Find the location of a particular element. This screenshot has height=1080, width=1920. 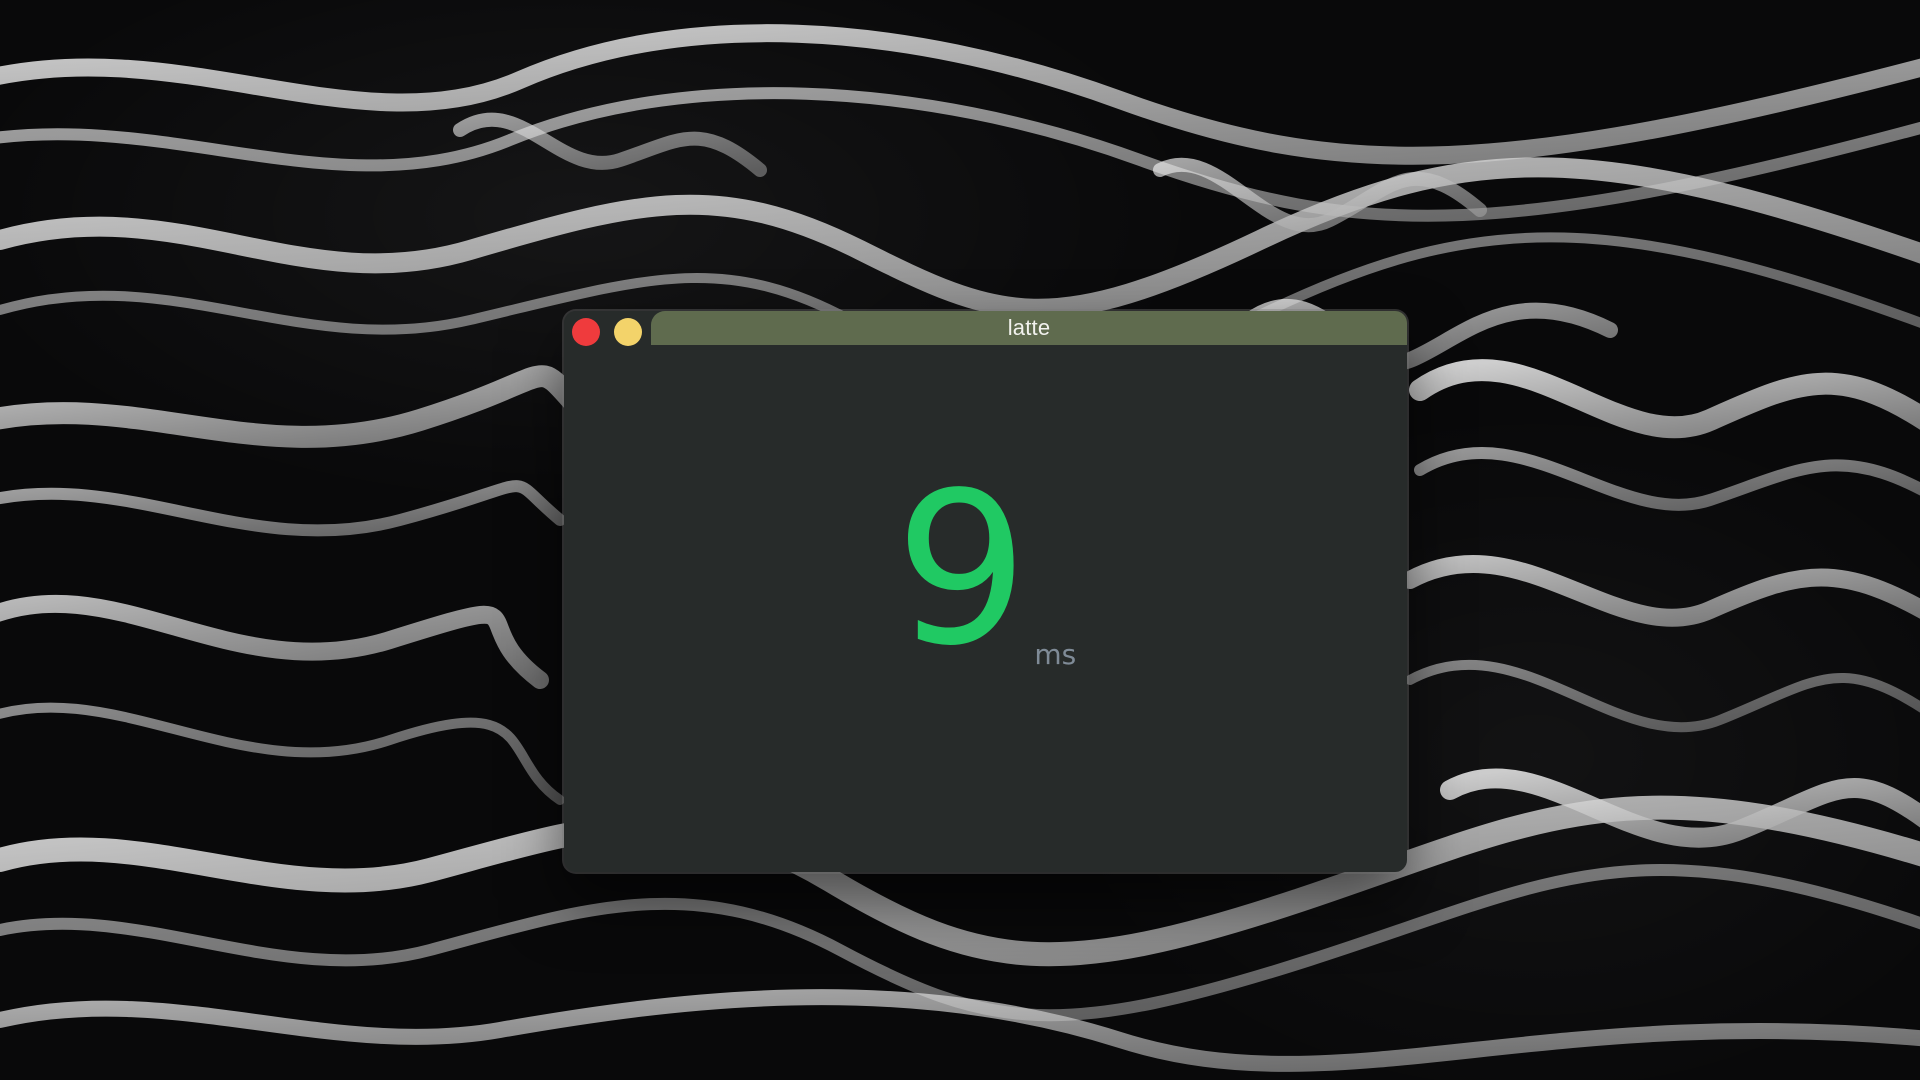

window-title-bar: latte is located at coordinates (1029, 328).